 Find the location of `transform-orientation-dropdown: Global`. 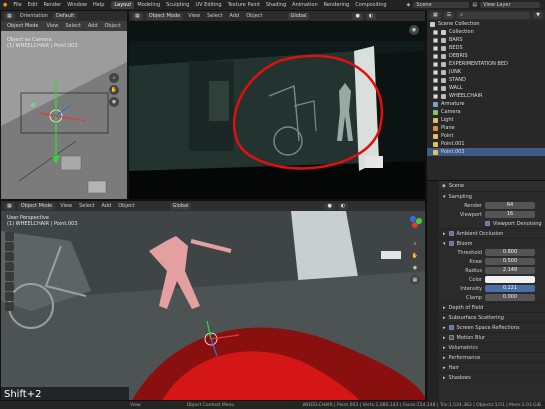

transform-orientation-dropdown: Global is located at coordinates (298, 16).